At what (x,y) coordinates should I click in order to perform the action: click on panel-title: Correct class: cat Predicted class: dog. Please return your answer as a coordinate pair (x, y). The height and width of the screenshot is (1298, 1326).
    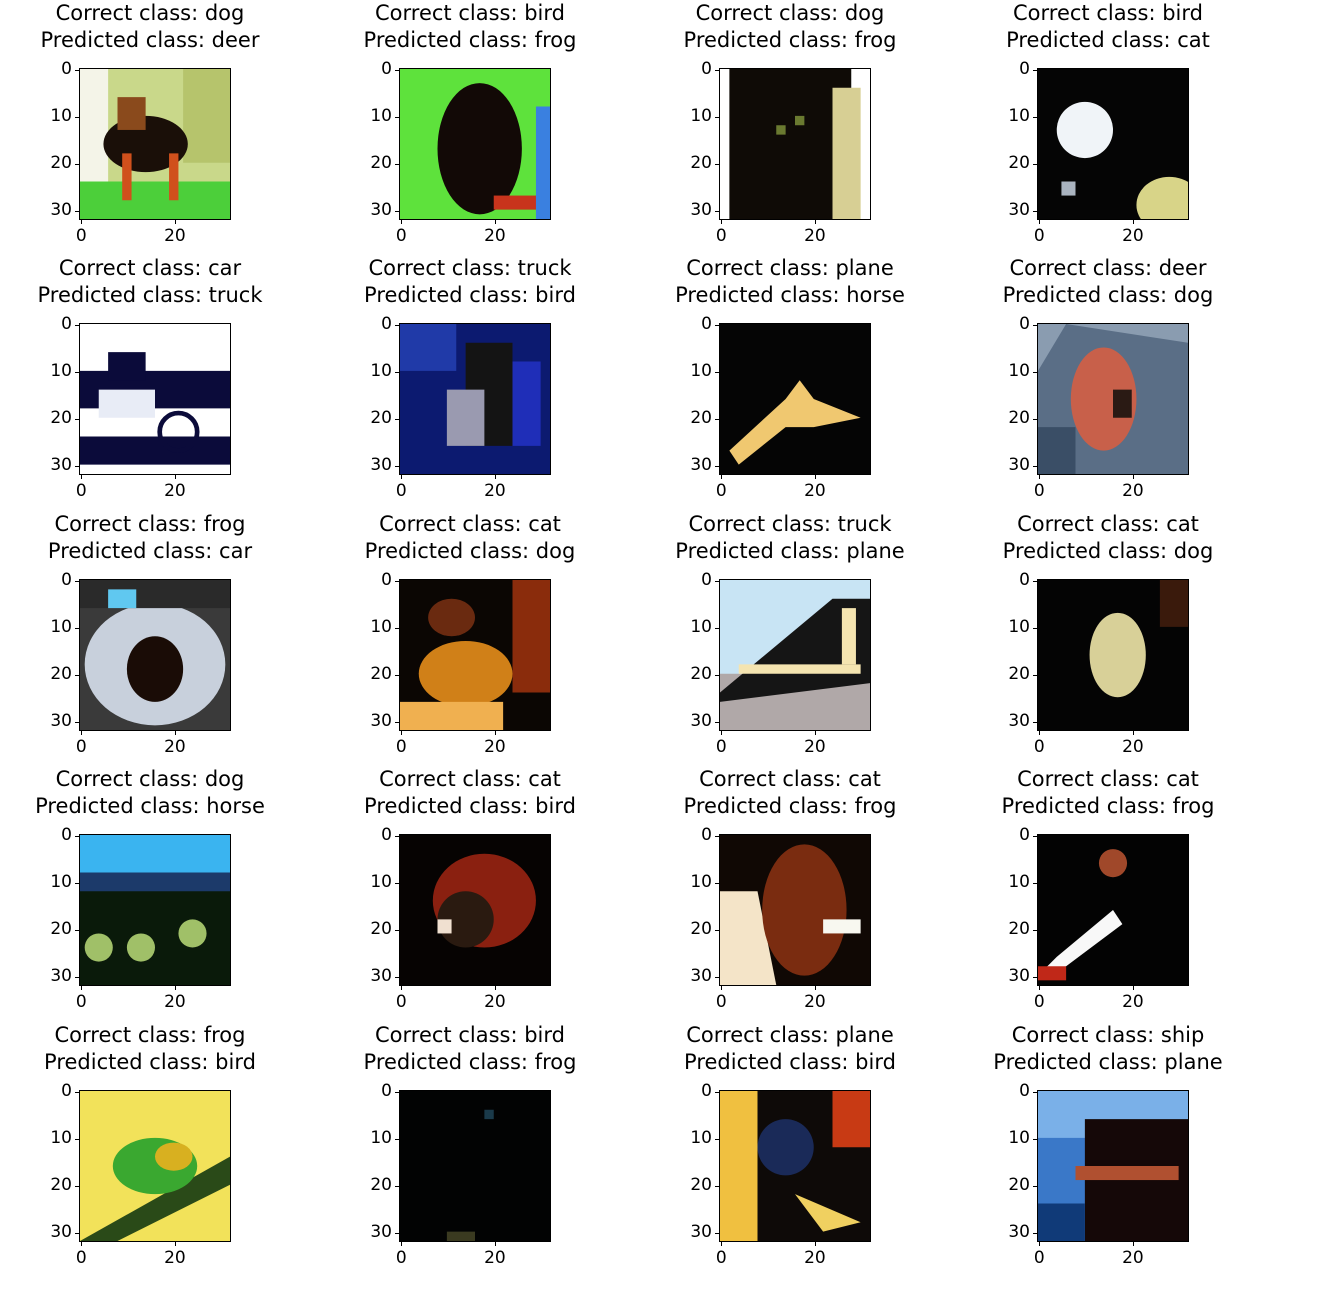
    Looking at the image, I should click on (1108, 538).